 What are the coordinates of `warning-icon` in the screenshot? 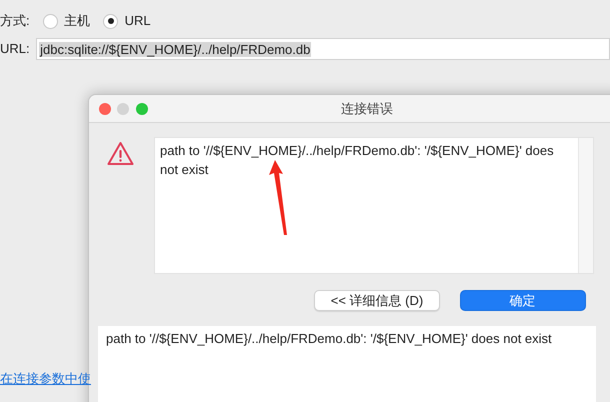 It's located at (120, 153).